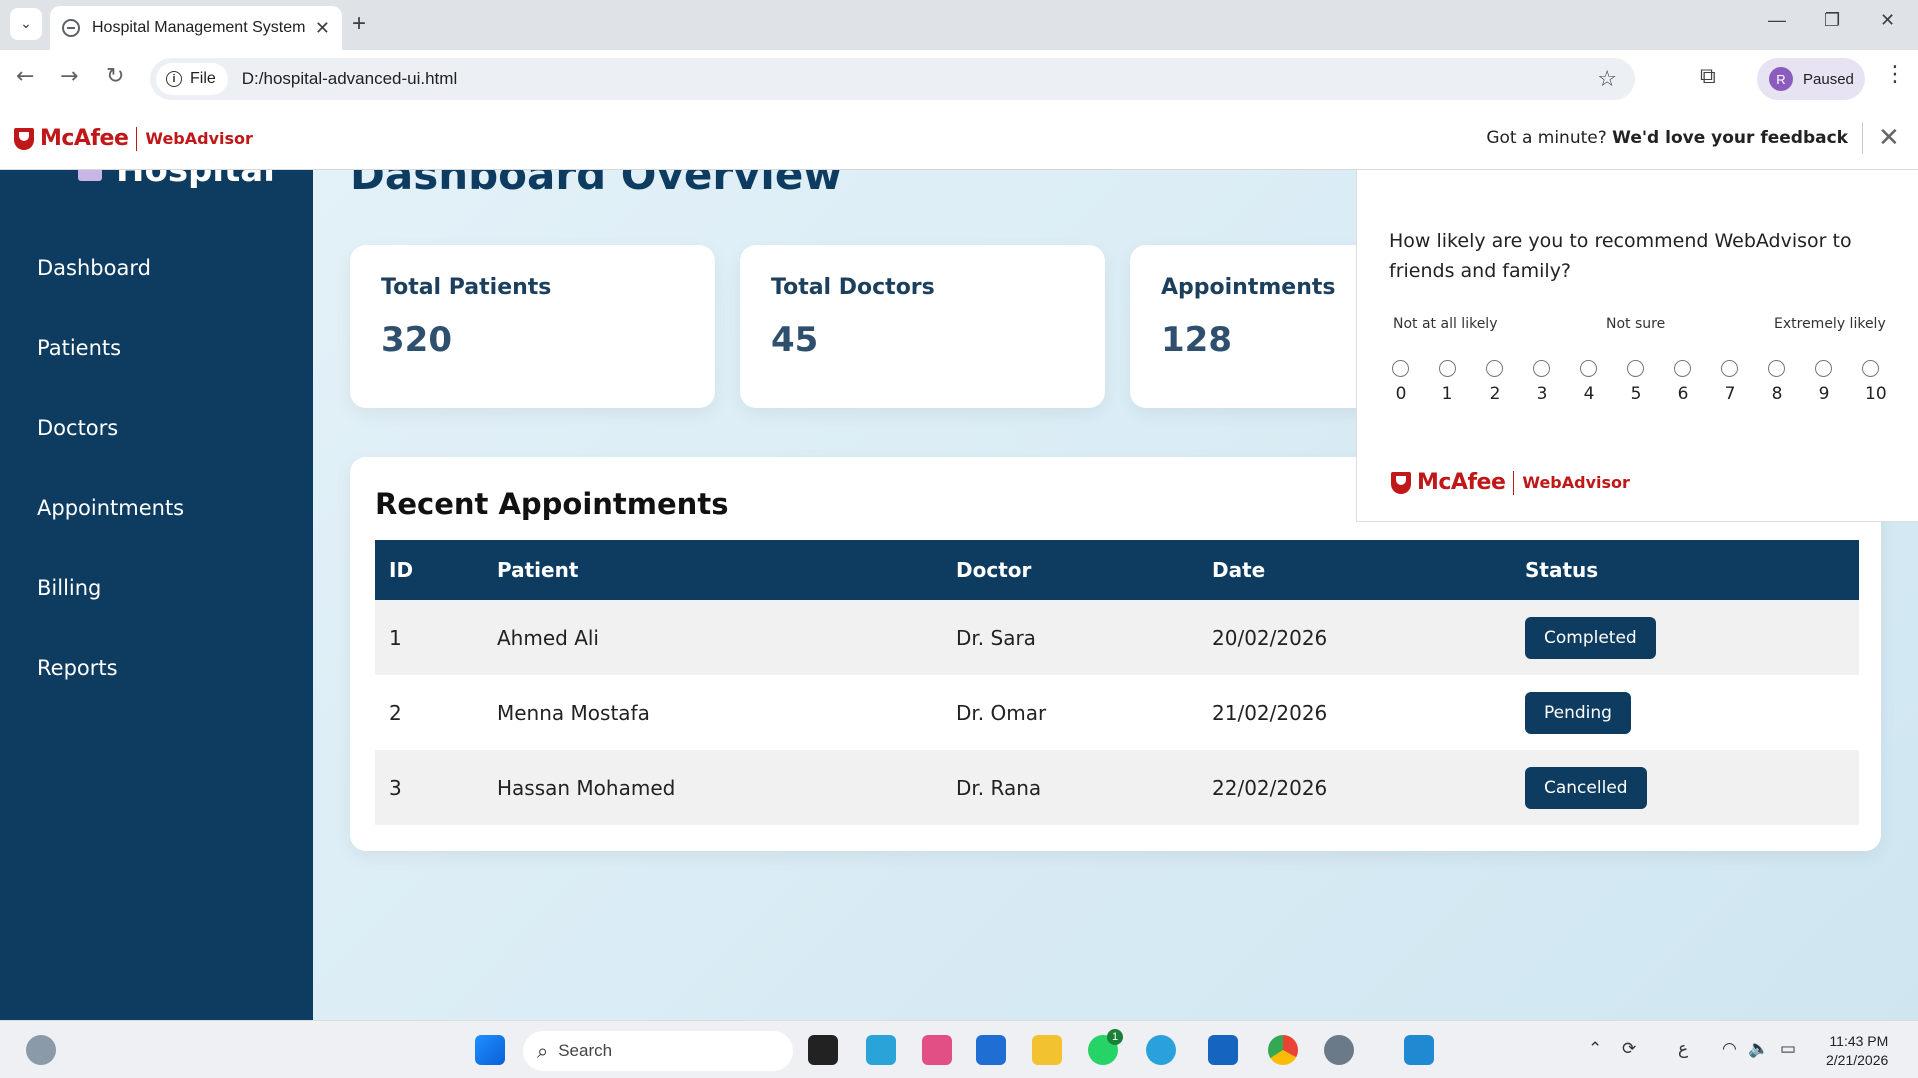 The height and width of the screenshot is (1078, 1918). Describe the element at coordinates (1824, 394) in the screenshot. I see `rating-number: 9` at that location.